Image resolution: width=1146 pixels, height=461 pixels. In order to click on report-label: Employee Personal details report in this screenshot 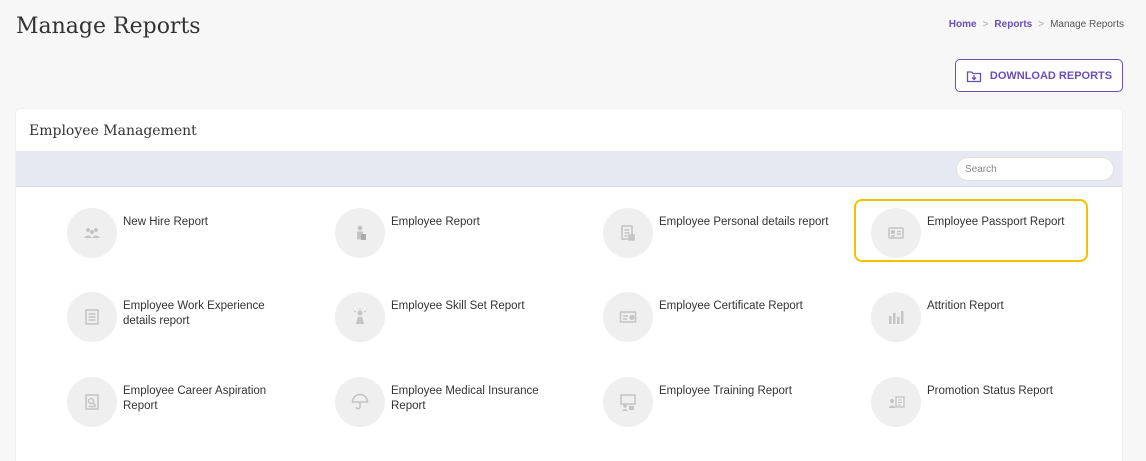, I will do `click(744, 222)`.